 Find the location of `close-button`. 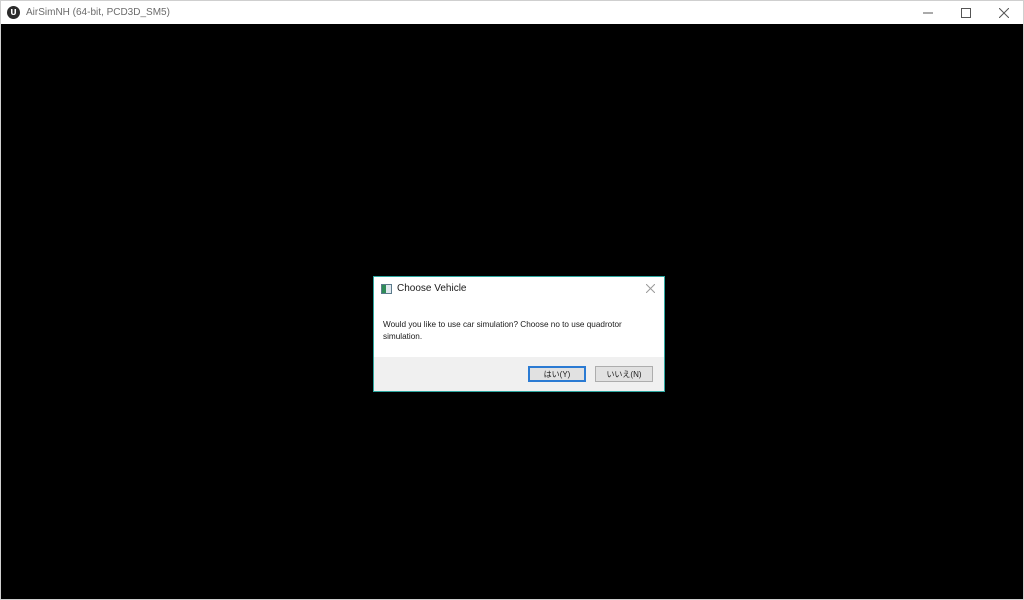

close-button is located at coordinates (1004, 12).